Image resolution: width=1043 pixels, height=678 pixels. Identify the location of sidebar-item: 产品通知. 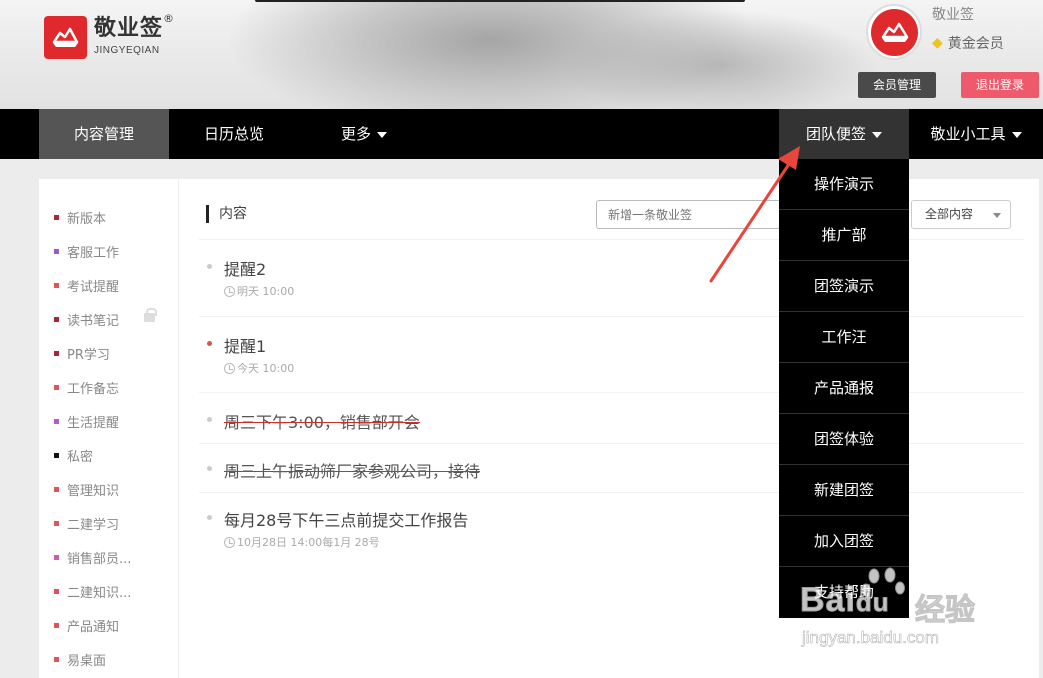
(86, 625).